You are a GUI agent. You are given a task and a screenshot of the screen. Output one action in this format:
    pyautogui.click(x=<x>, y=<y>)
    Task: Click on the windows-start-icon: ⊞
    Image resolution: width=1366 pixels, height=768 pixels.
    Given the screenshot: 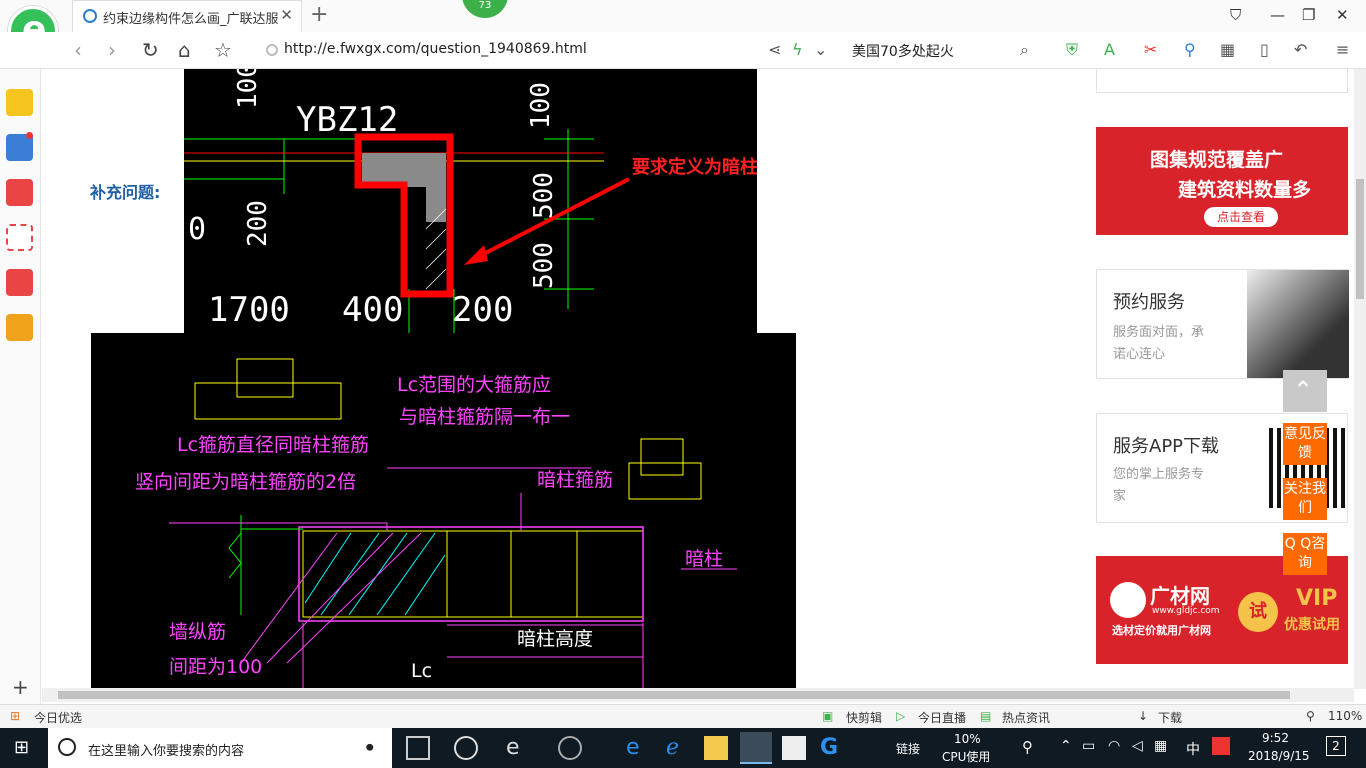 What is the action you would take?
    pyautogui.click(x=21, y=747)
    